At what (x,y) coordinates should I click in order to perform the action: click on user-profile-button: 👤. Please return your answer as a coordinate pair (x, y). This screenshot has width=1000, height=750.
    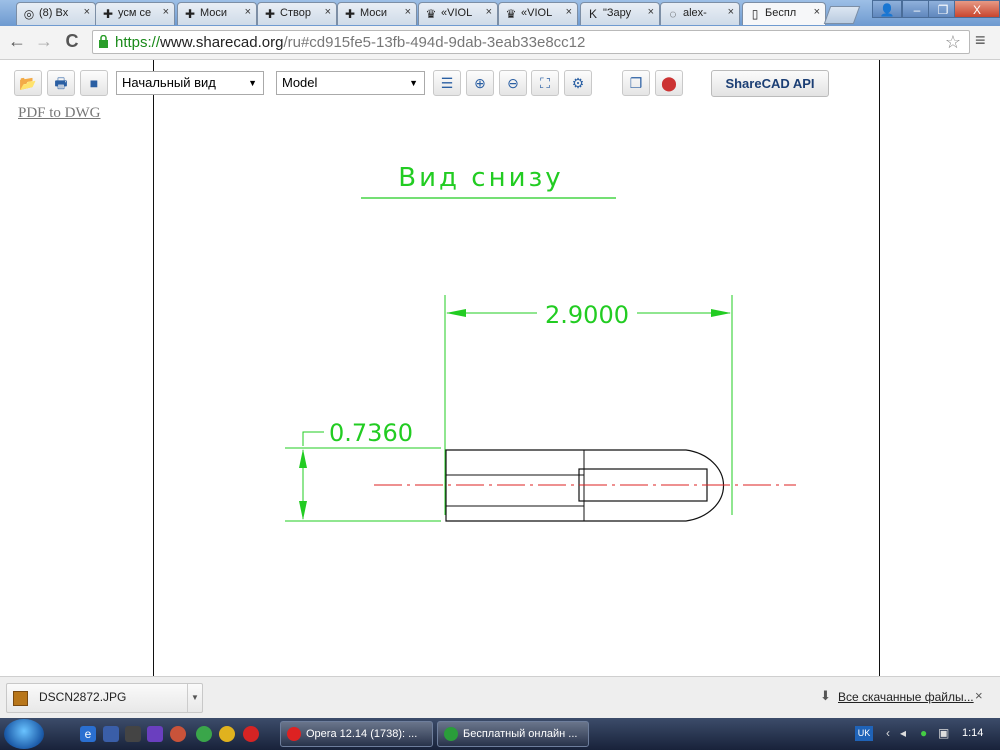
    Looking at the image, I should click on (887, 9).